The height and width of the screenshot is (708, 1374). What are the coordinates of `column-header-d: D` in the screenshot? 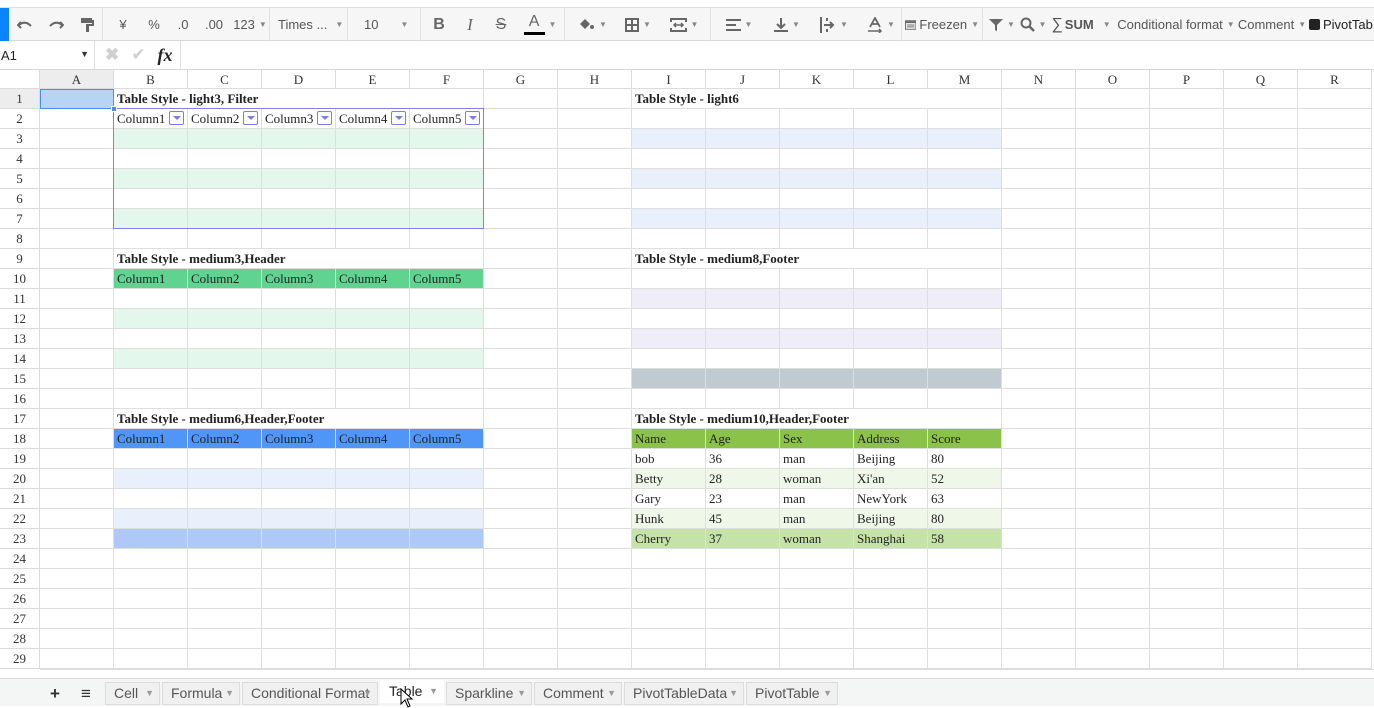 It's located at (299, 79).